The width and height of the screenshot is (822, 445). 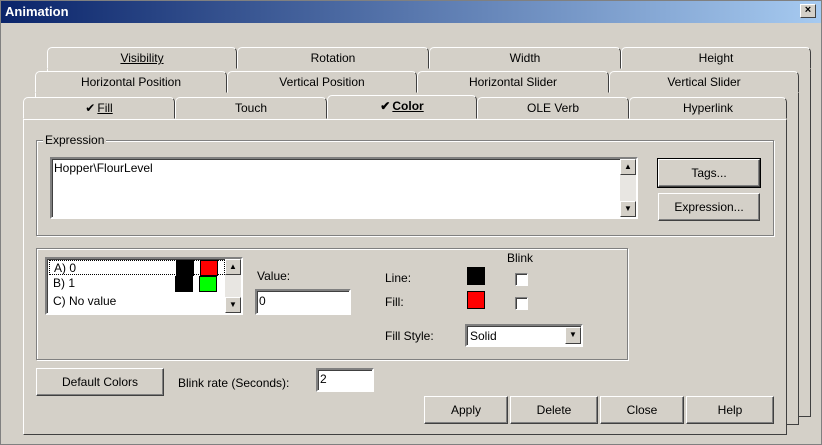 I want to click on list-item: A) 0, so click(x=137, y=268).